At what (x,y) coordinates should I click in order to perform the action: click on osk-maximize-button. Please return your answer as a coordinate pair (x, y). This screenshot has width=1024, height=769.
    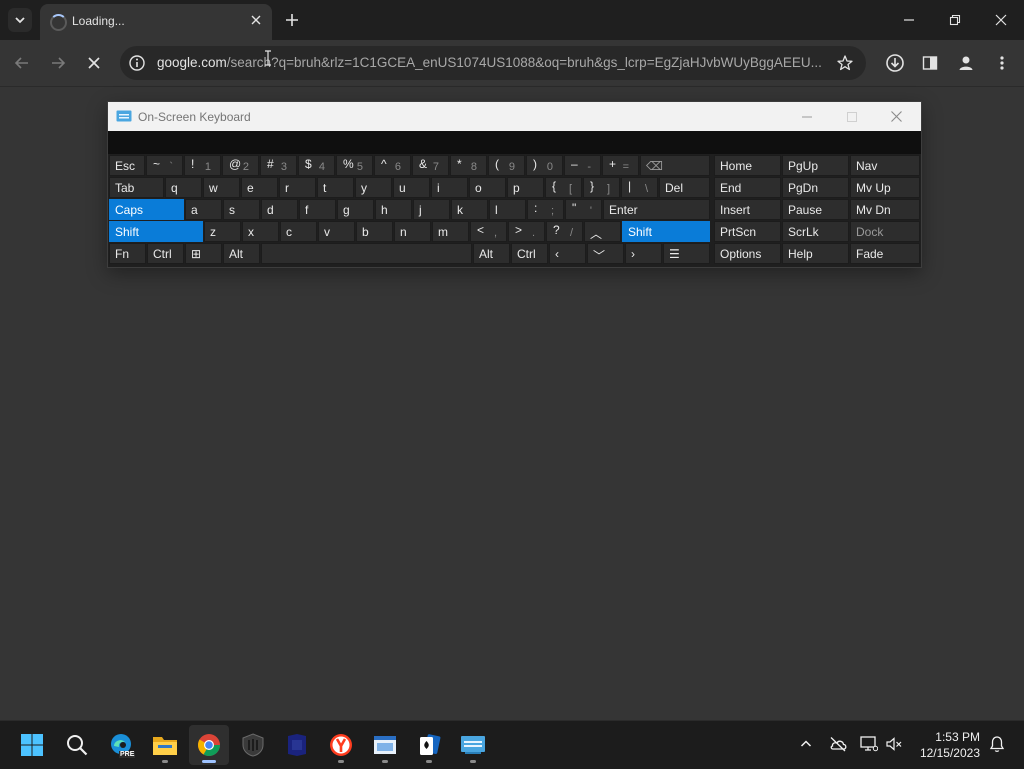
    Looking at the image, I should click on (851, 116).